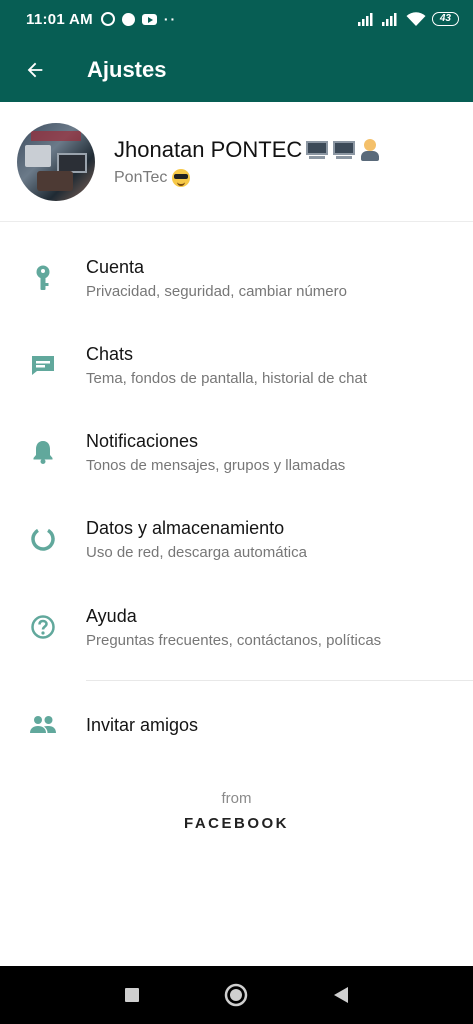  Describe the element at coordinates (59, 19) in the screenshot. I see `status-time: 11:01 AM` at that location.